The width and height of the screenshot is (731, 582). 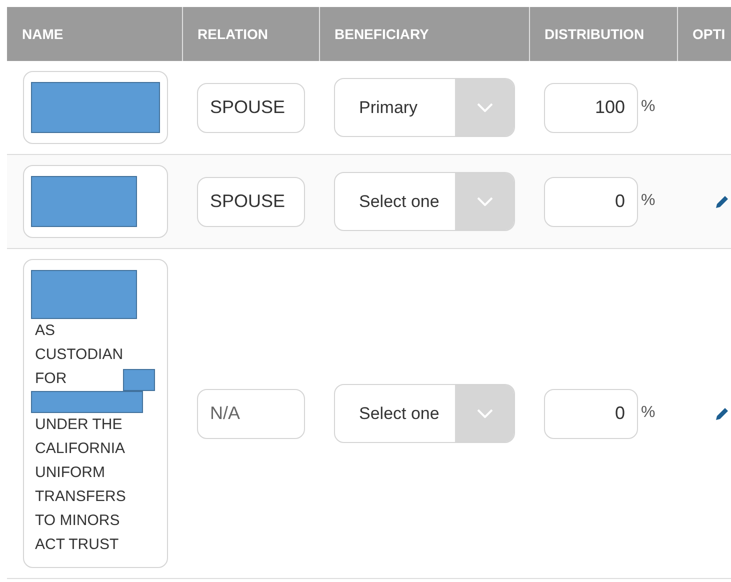 I want to click on column-header: RELATION, so click(x=250, y=34).